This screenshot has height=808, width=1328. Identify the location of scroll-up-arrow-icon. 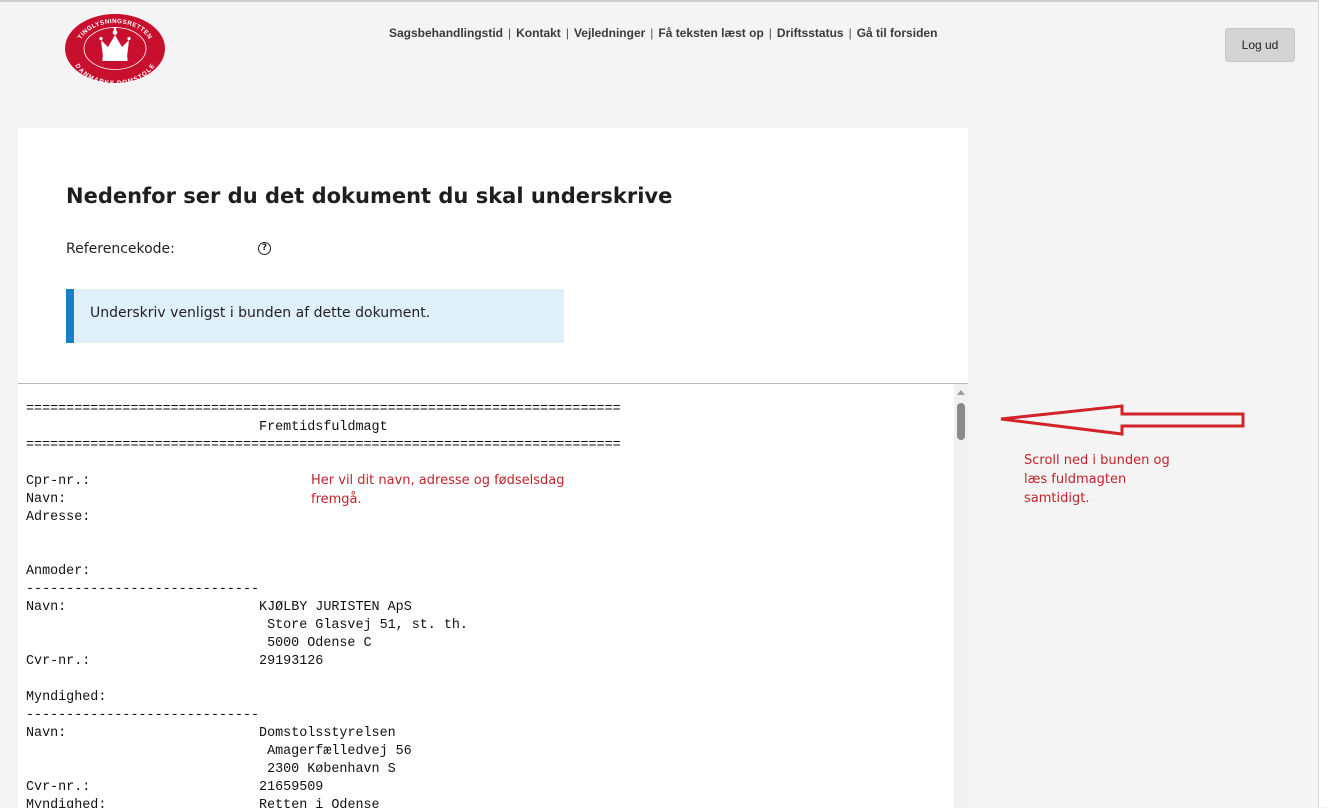
(961, 392).